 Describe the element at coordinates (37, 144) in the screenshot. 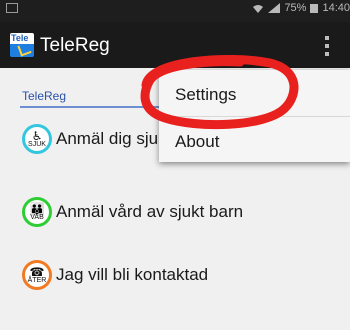

I see `icon-badge: SJUK` at that location.